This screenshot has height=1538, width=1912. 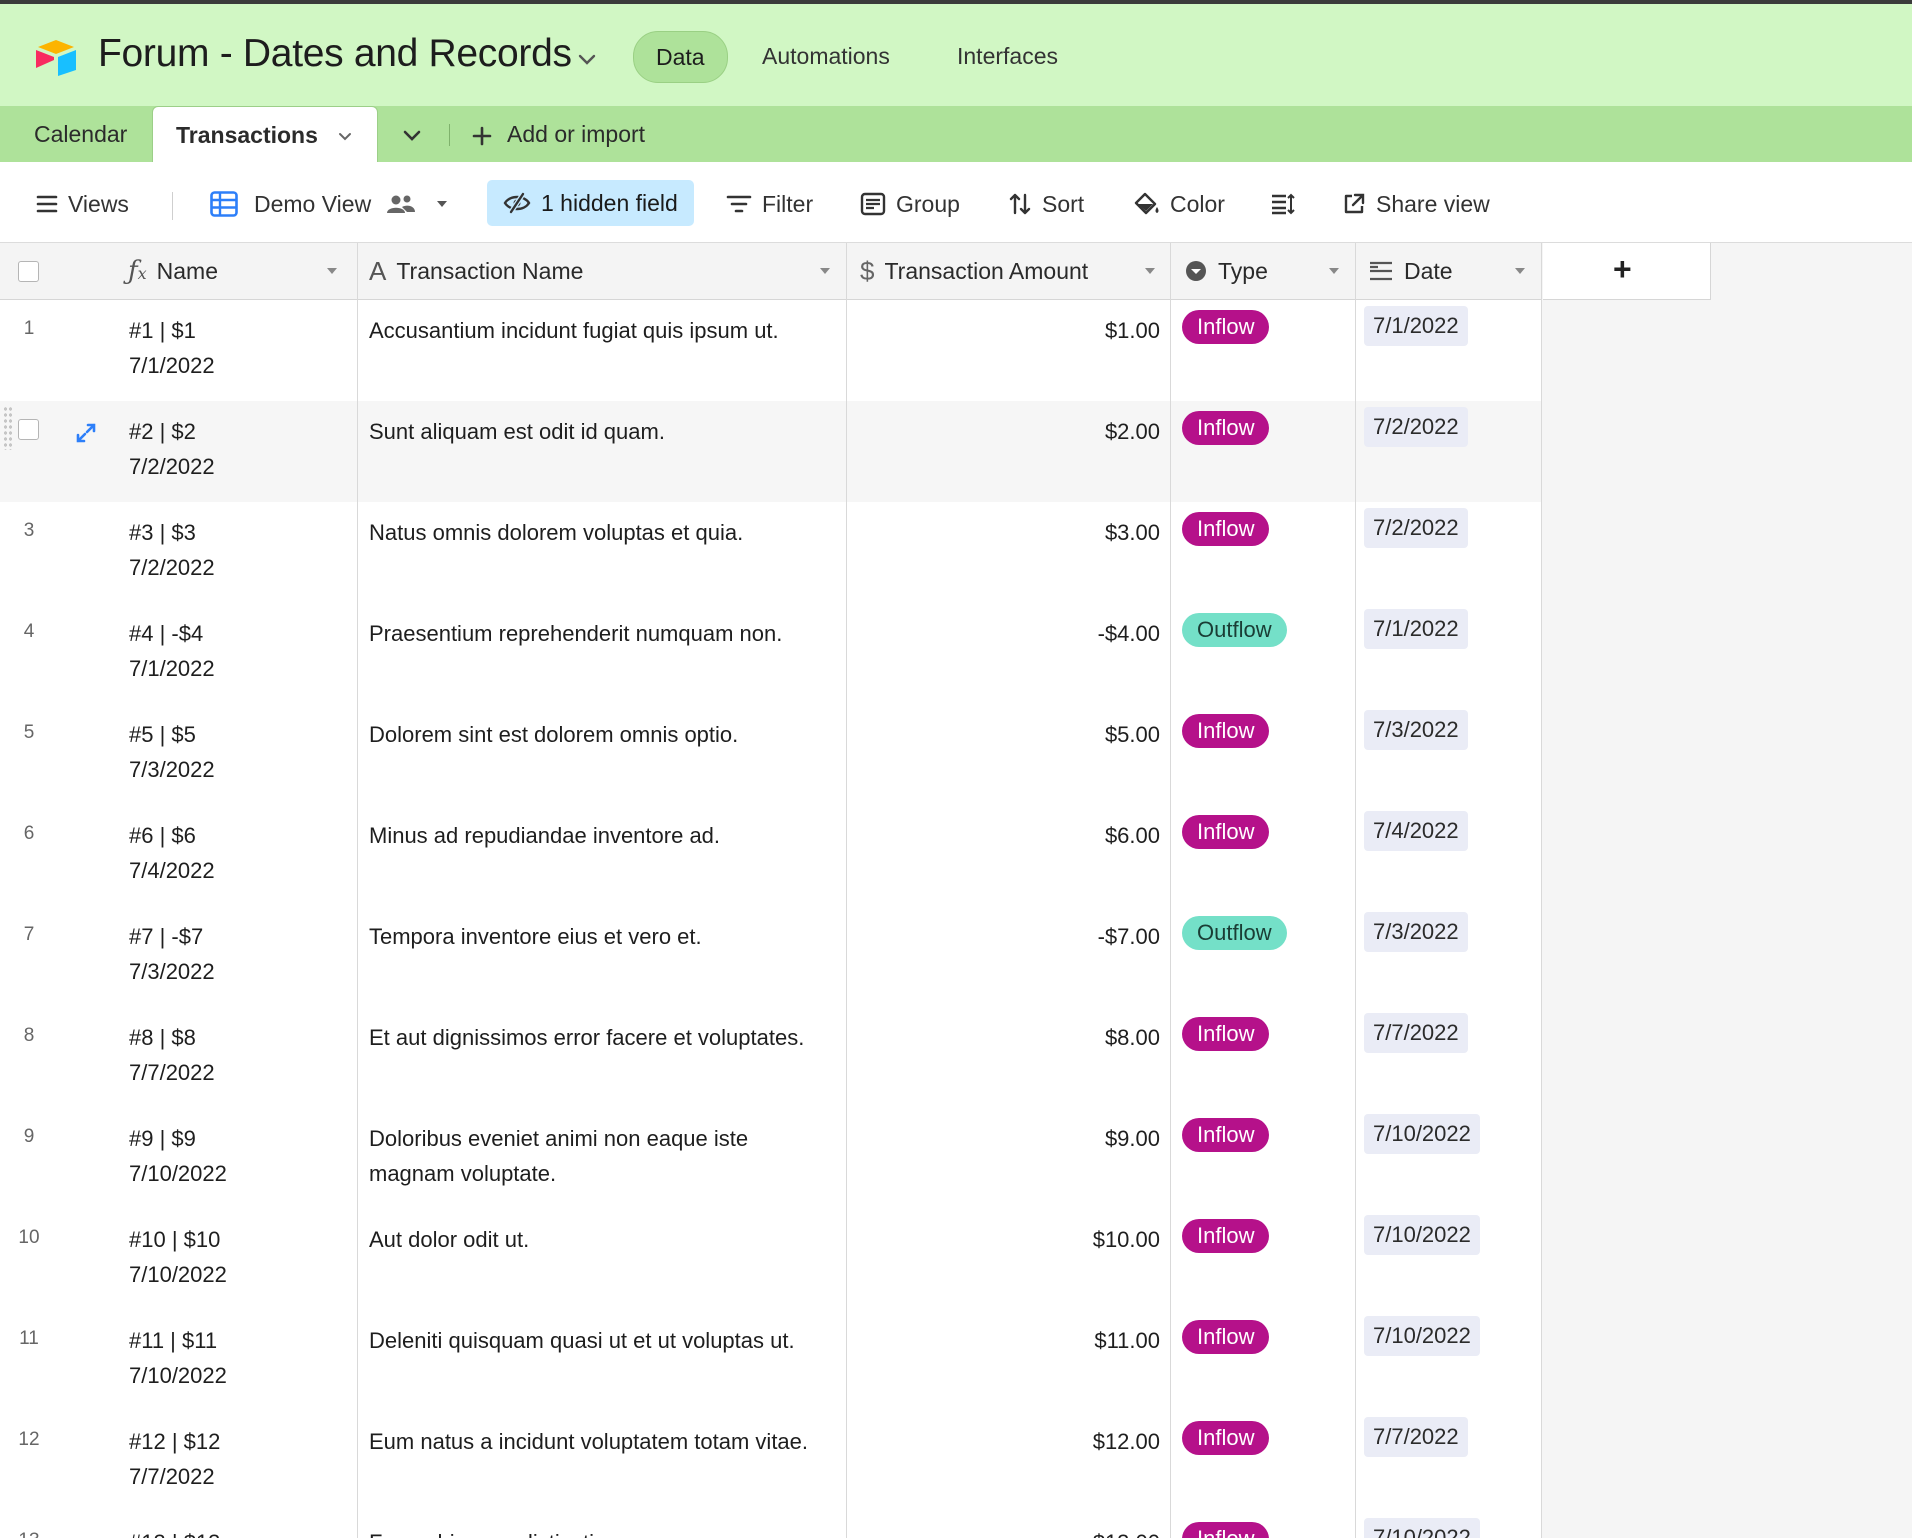 What do you see at coordinates (826, 56) in the screenshot?
I see `nav-automations: Automations` at bounding box center [826, 56].